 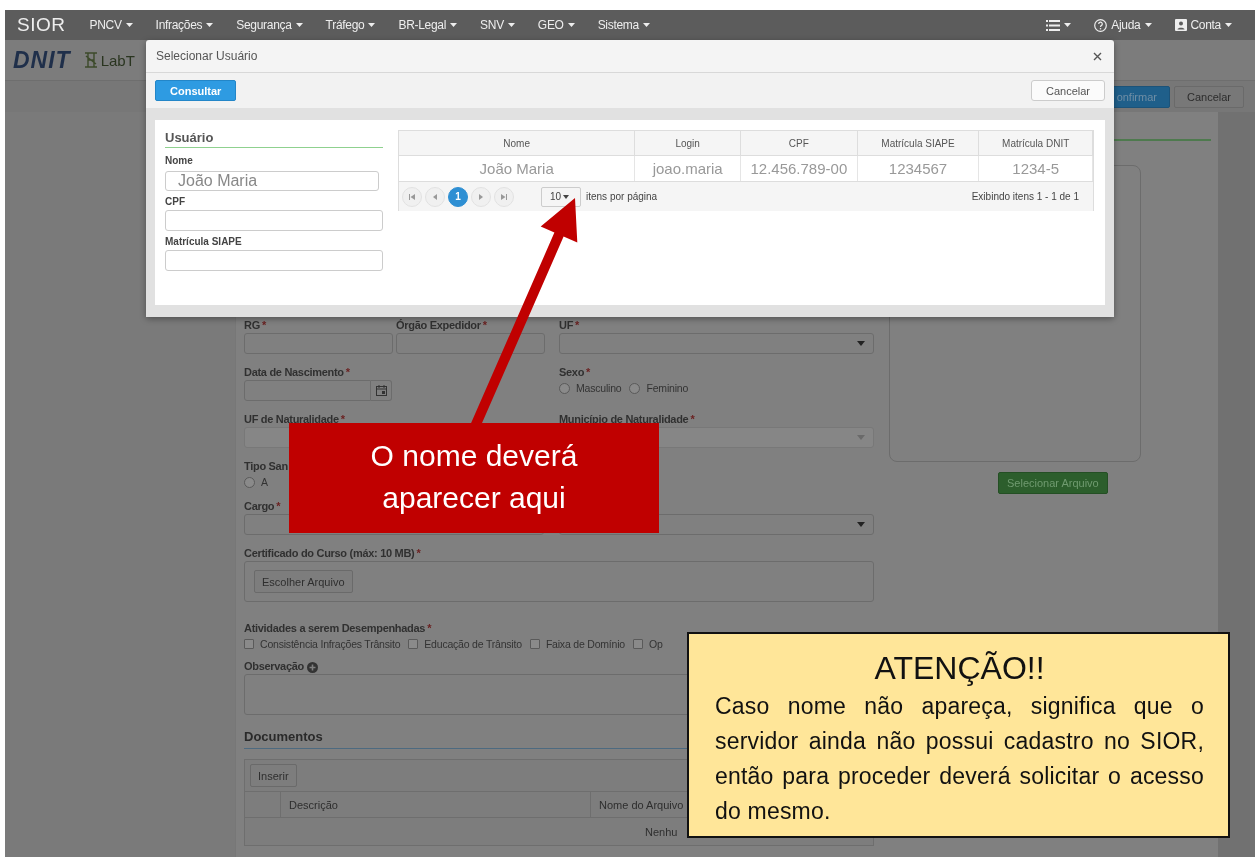 What do you see at coordinates (42, 60) in the screenshot?
I see `dnit-logo: DNIT` at bounding box center [42, 60].